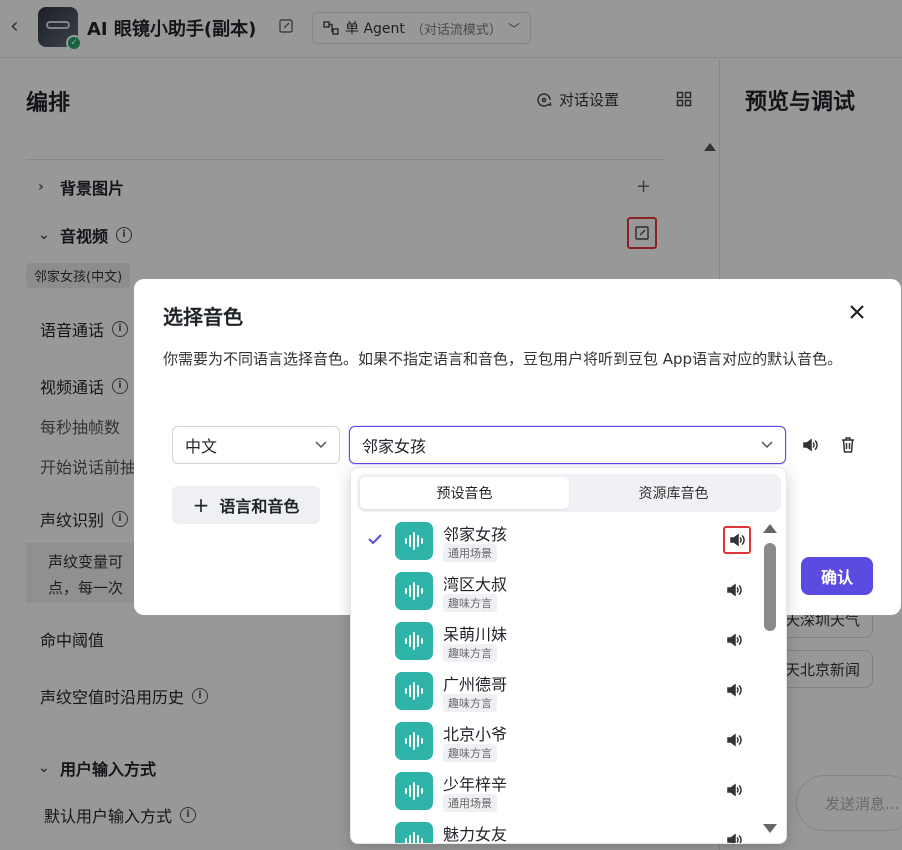 The width and height of the screenshot is (902, 850). What do you see at coordinates (556, 831) in the screenshot?
I see `voice-option: 魅力女友` at bounding box center [556, 831].